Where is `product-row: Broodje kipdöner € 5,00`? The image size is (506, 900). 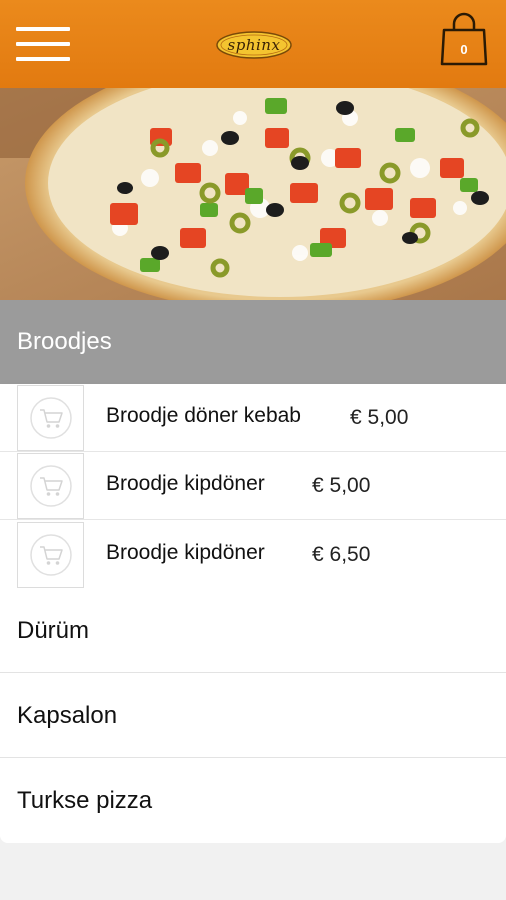
product-row: Broodje kipdöner € 5,00 is located at coordinates (253, 486).